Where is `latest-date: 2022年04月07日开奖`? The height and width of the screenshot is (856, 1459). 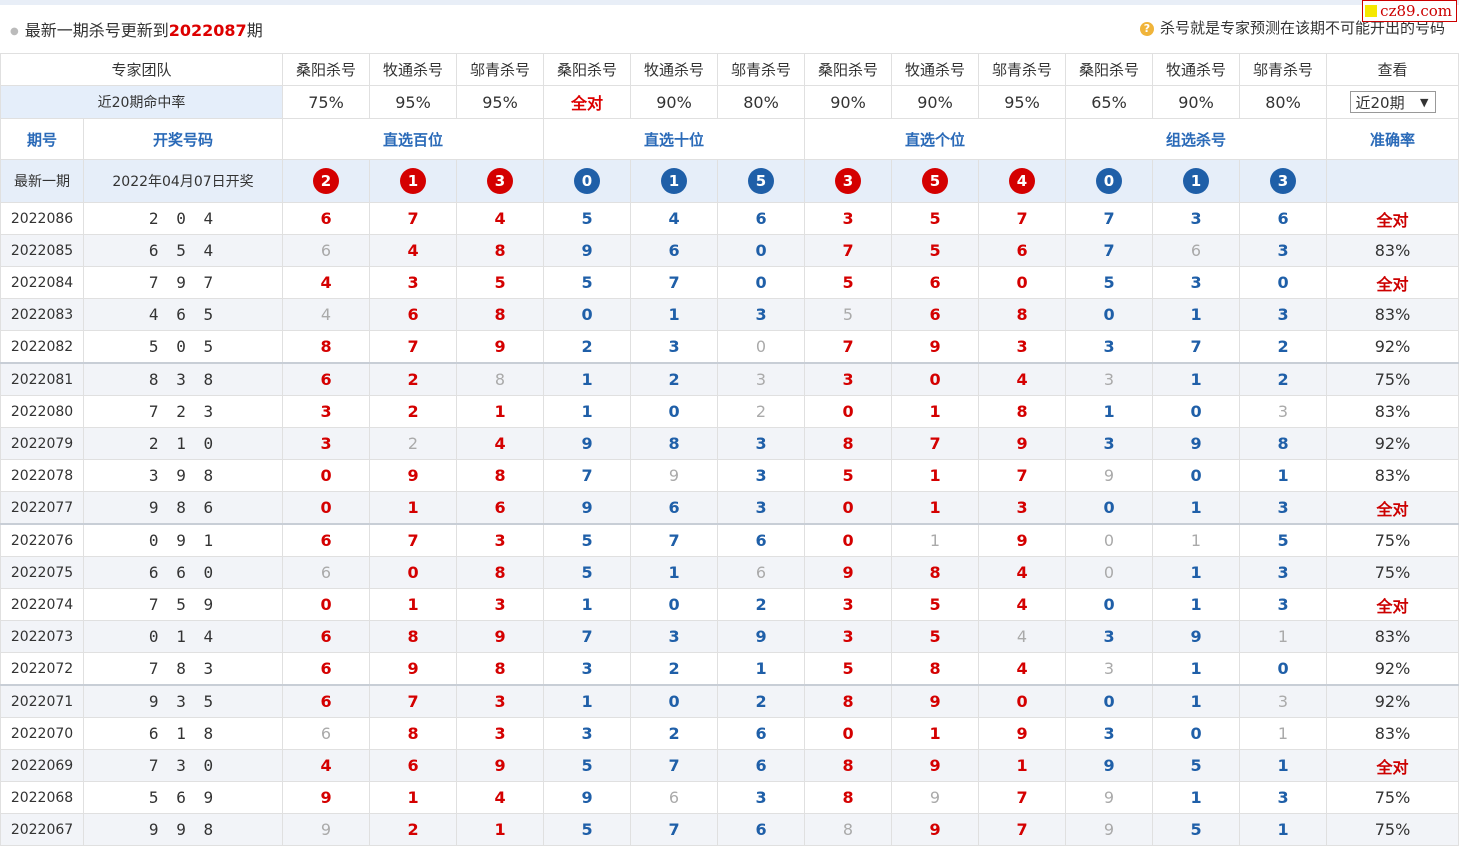
latest-date: 2022年04月07日开奖 is located at coordinates (183, 181).